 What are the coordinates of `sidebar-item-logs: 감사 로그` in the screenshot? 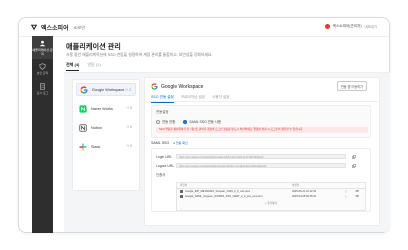 It's located at (42, 89).